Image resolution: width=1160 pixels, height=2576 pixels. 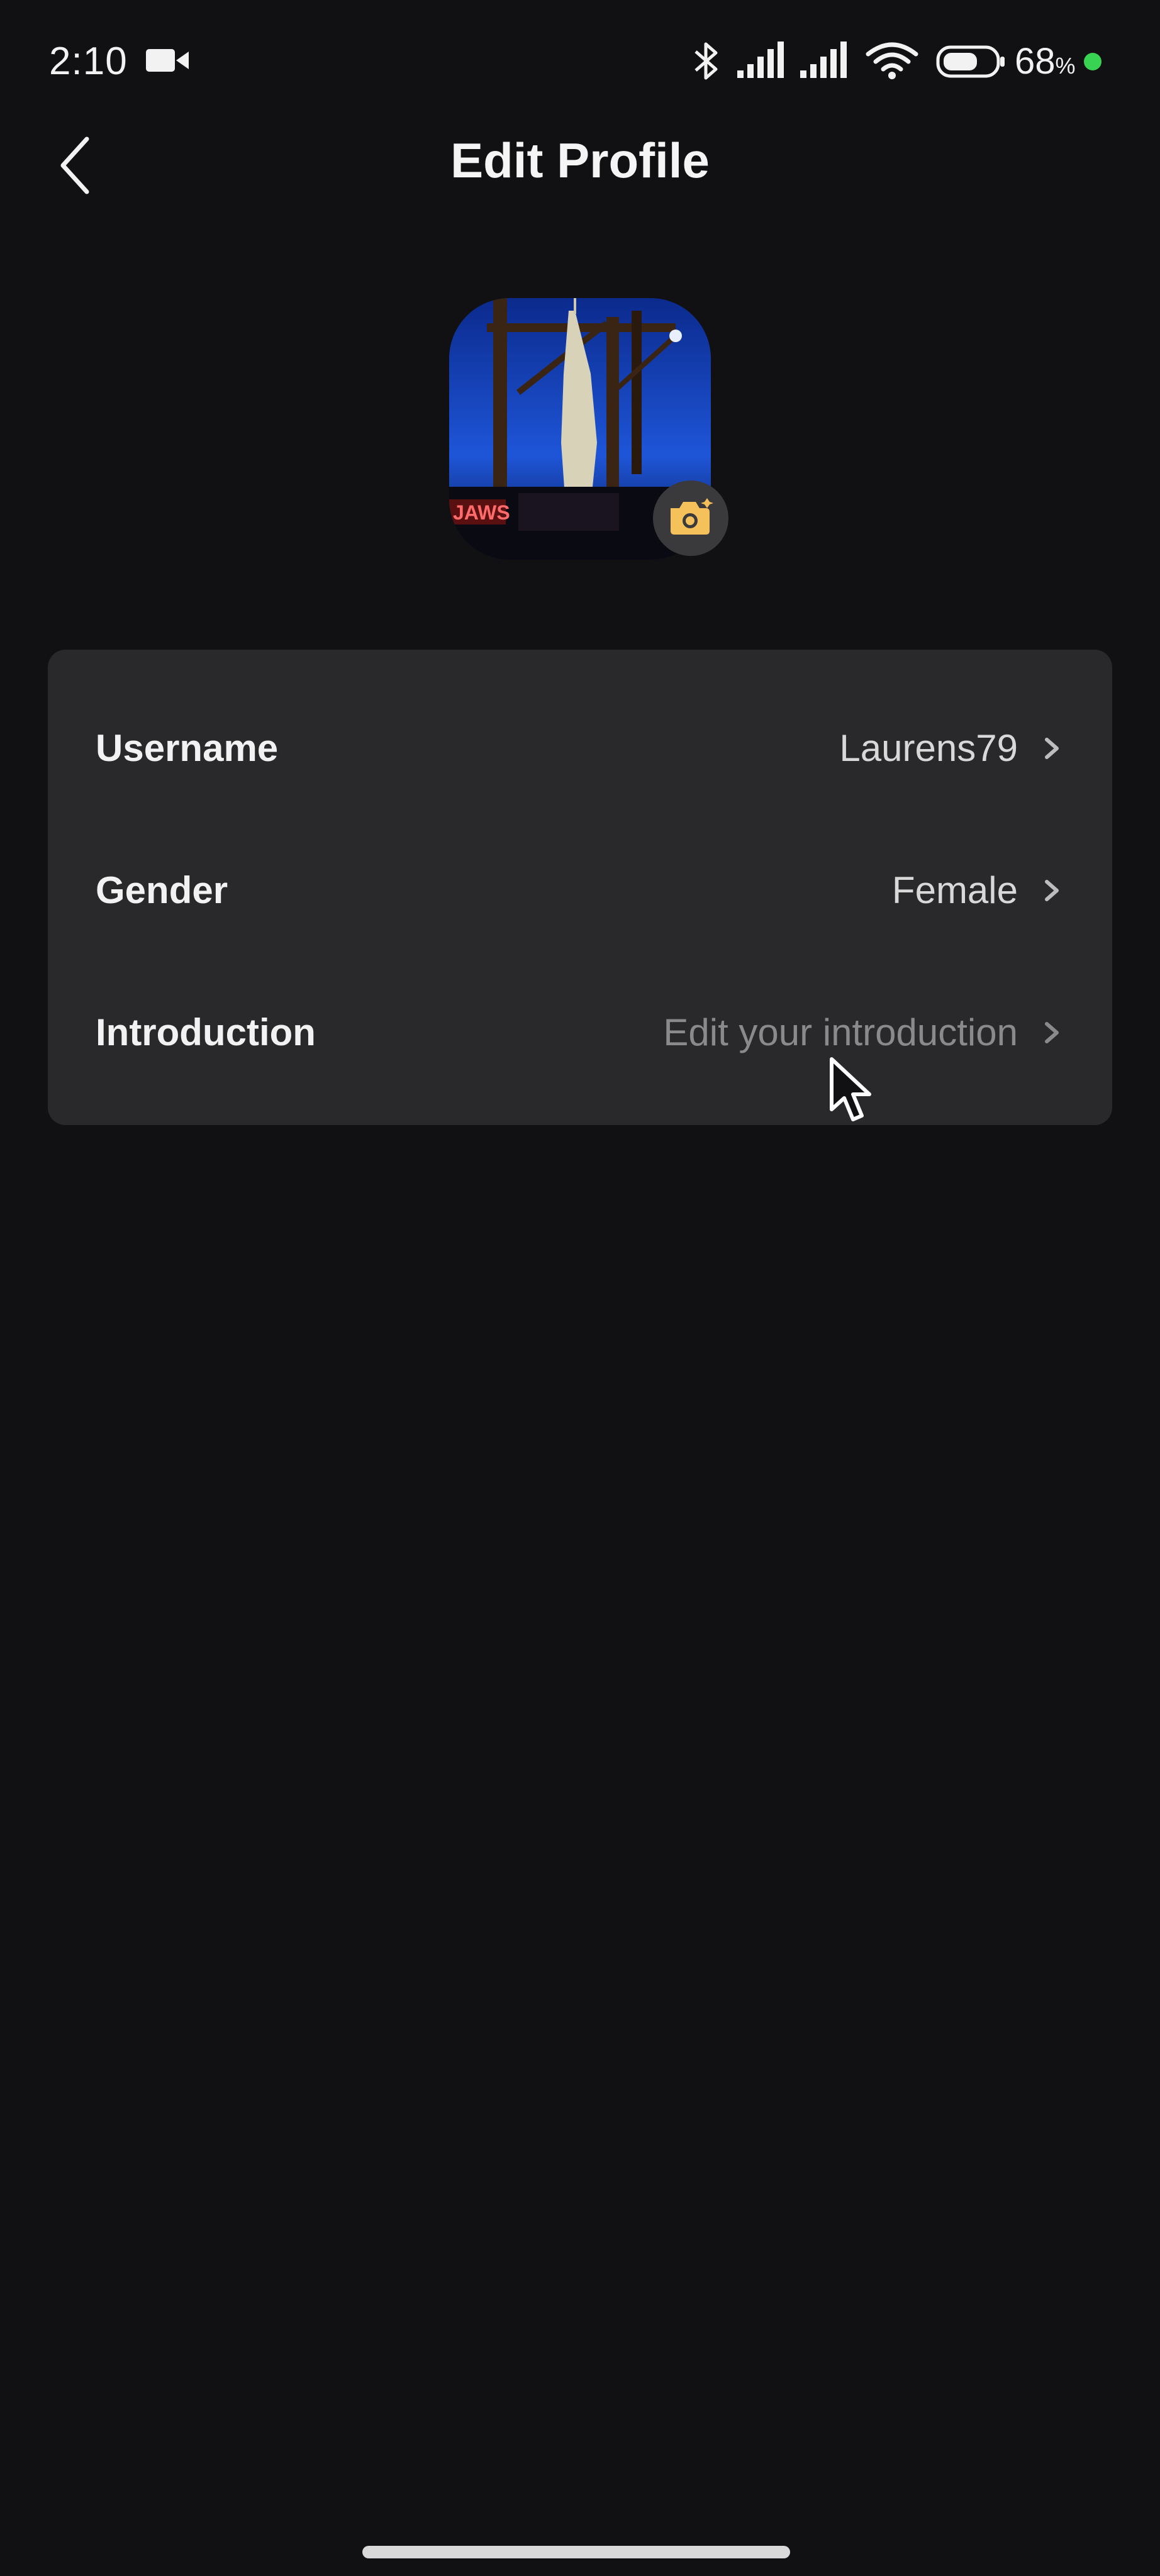 I want to click on row-label: Gender, so click(x=162, y=890).